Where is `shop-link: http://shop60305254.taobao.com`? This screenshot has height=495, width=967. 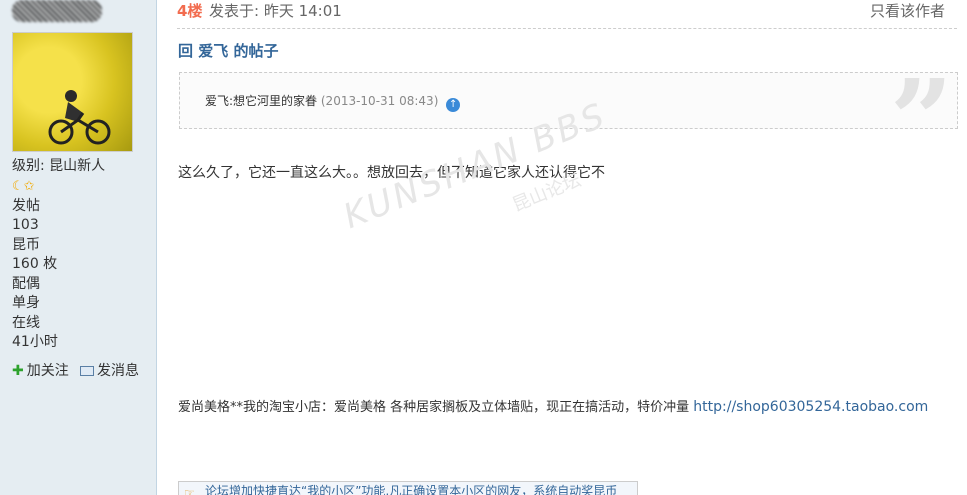 shop-link: http://shop60305254.taobao.com is located at coordinates (810, 407).